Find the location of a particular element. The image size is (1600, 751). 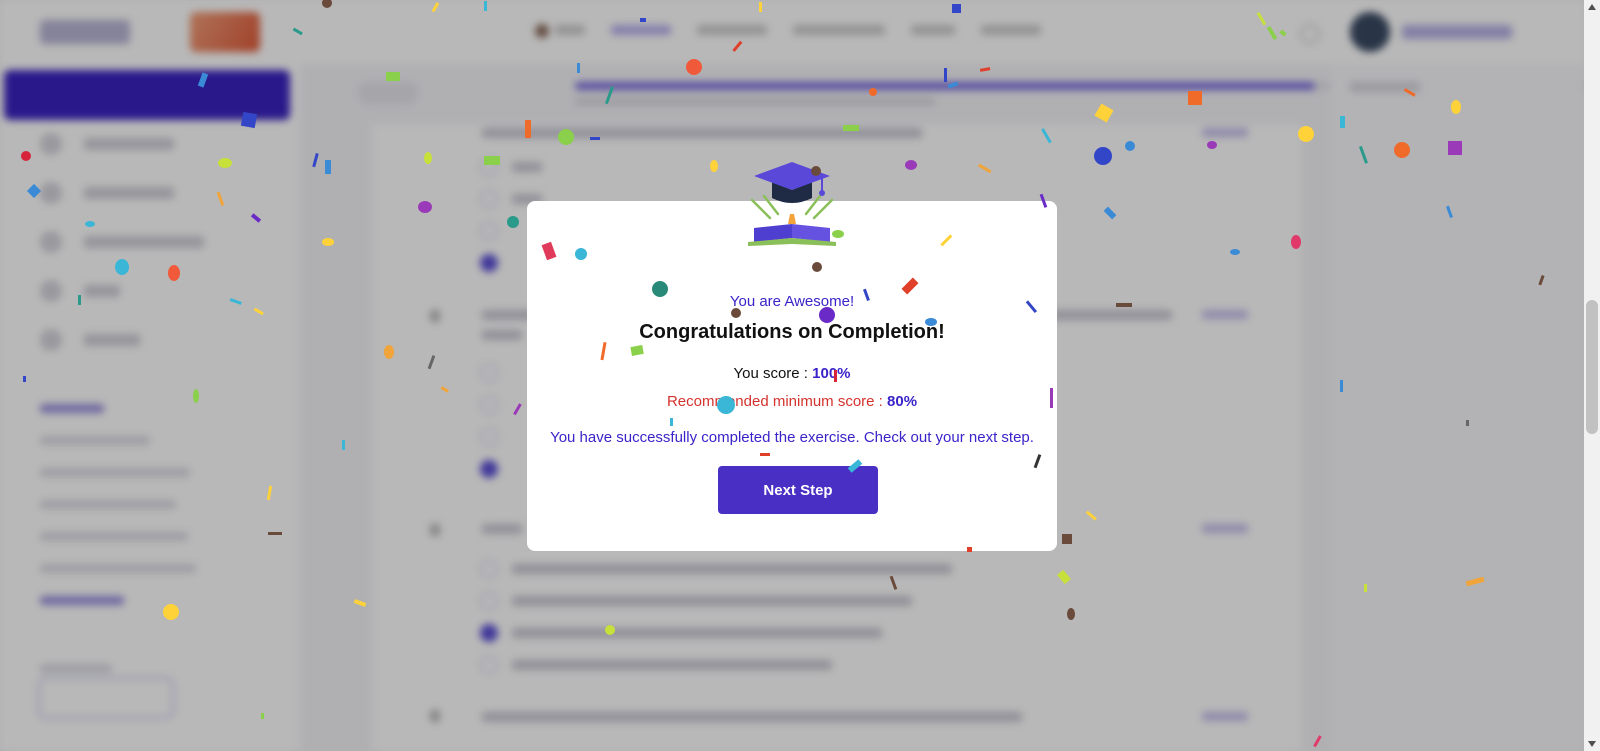

next-step-button: Next Step is located at coordinates (798, 490).